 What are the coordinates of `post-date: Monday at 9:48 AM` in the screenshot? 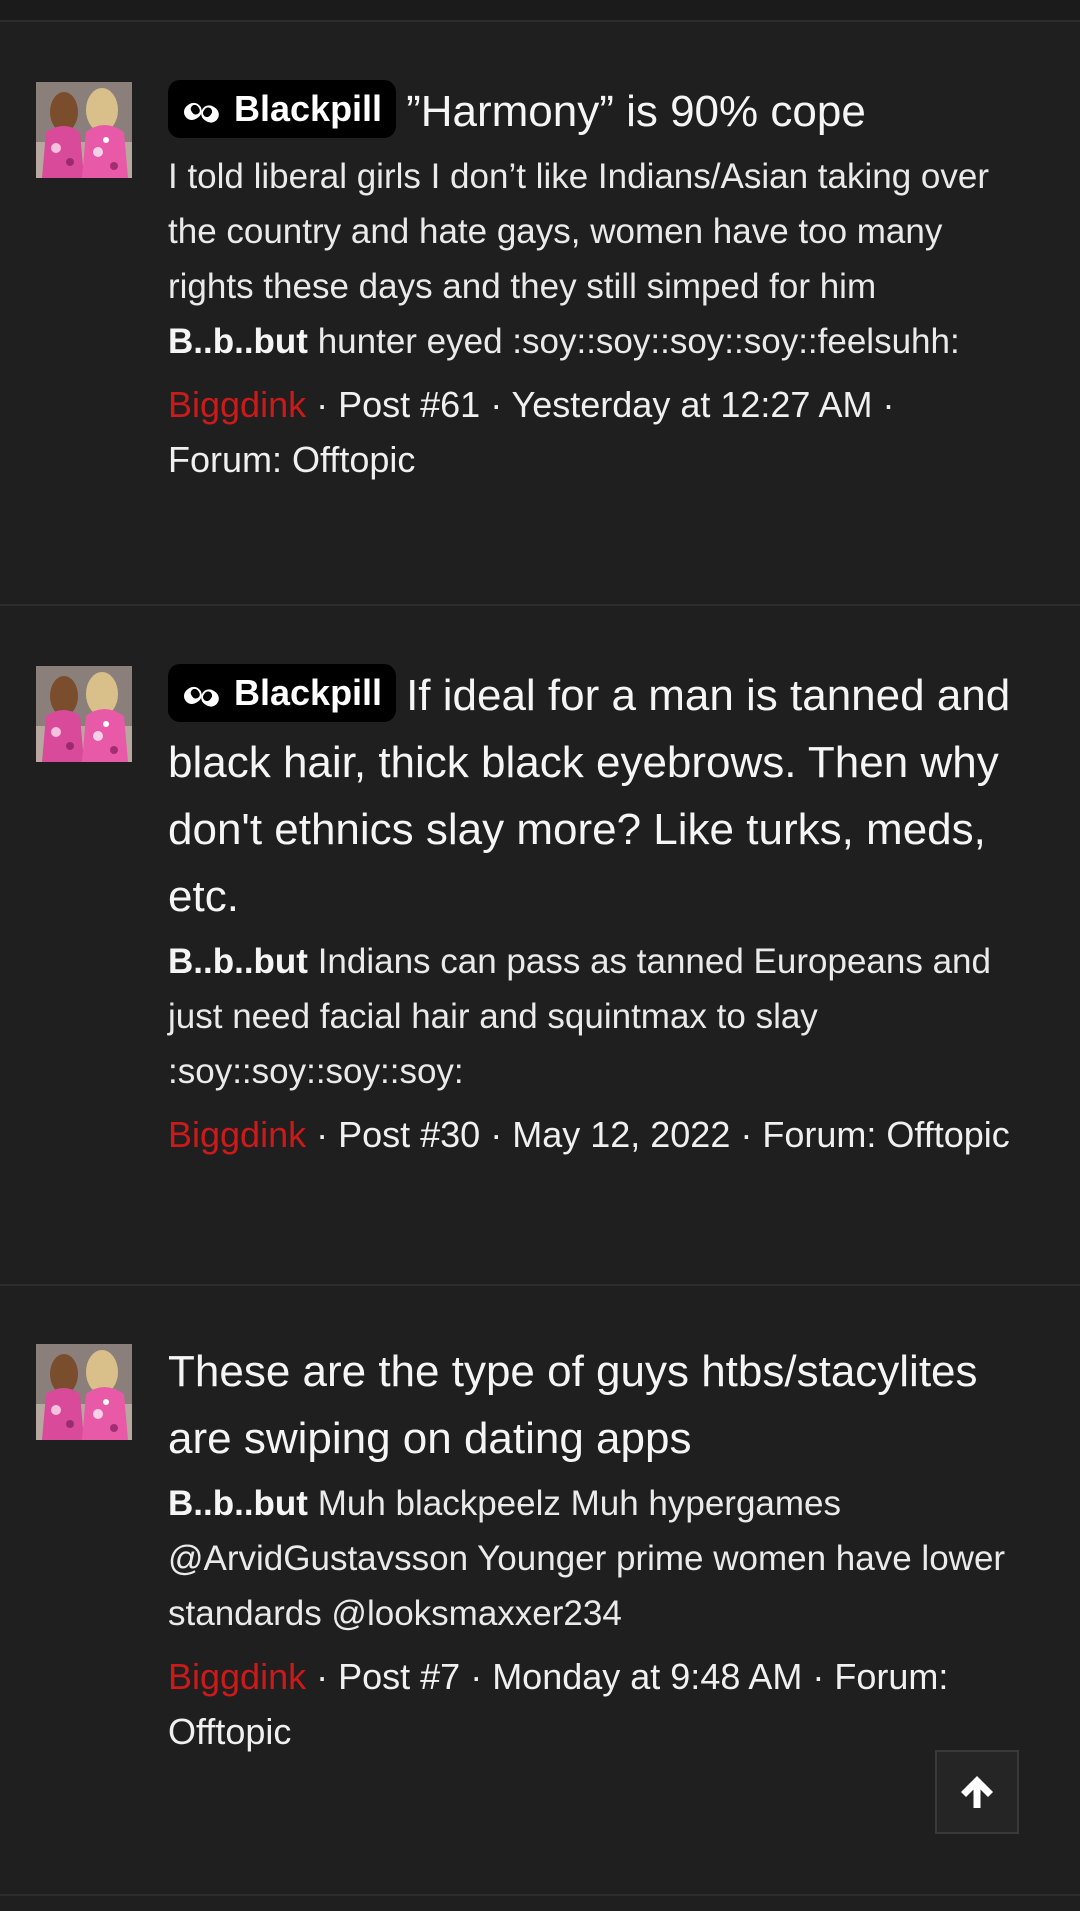 It's located at (647, 1676).